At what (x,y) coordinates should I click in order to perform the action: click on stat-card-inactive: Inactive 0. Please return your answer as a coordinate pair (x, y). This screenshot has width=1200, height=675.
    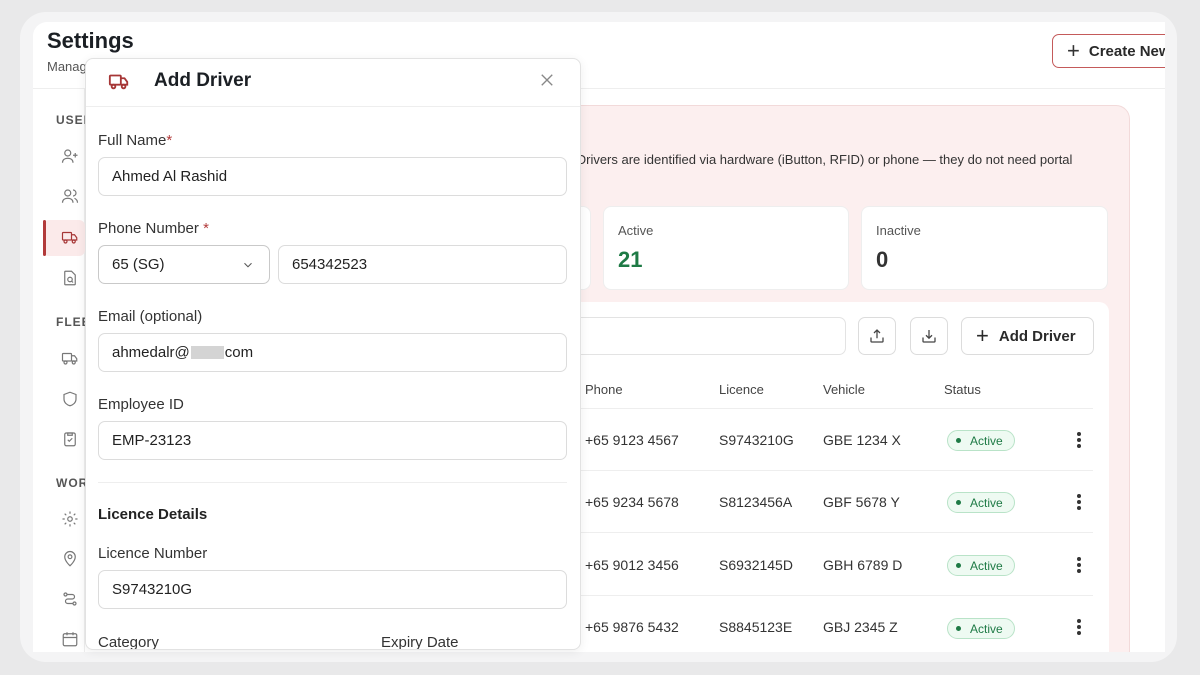
    Looking at the image, I should click on (984, 248).